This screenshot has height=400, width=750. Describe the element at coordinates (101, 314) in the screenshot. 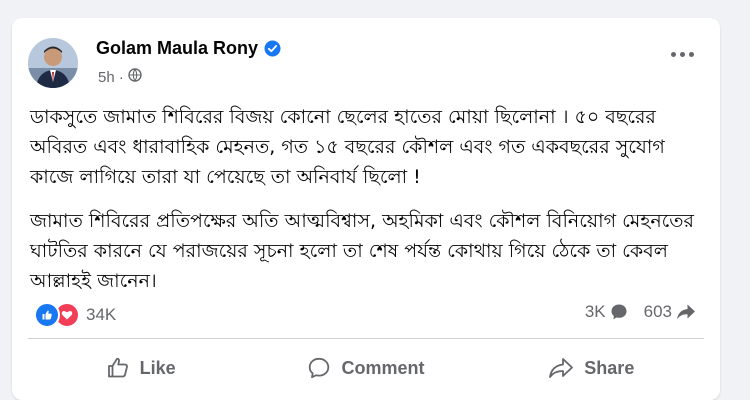

I see `reaction-count: 34K` at that location.